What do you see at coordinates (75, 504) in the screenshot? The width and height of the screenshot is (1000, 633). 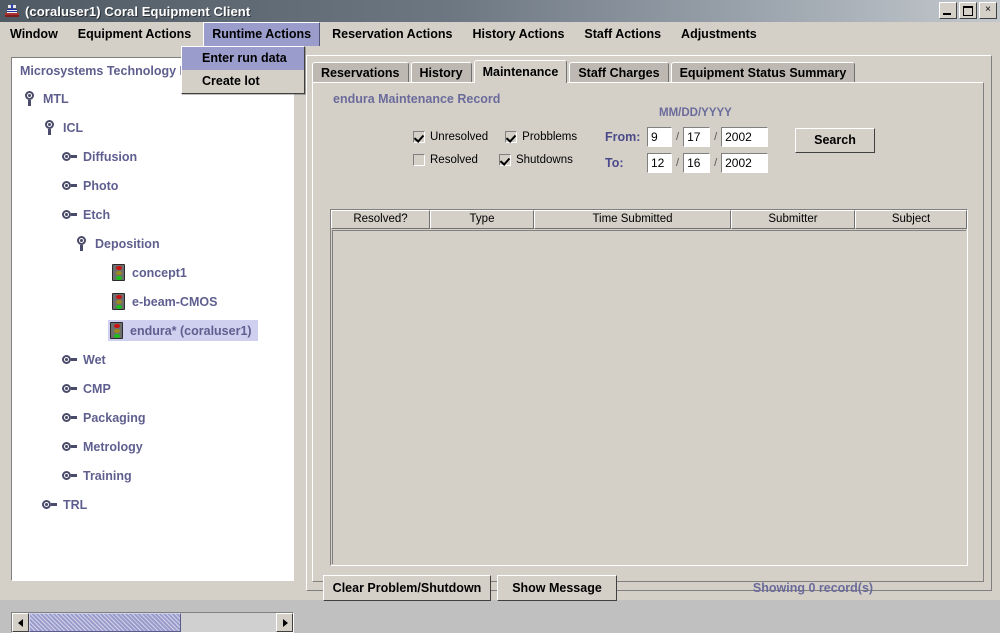 I see `tree-node-label: TRL` at bounding box center [75, 504].